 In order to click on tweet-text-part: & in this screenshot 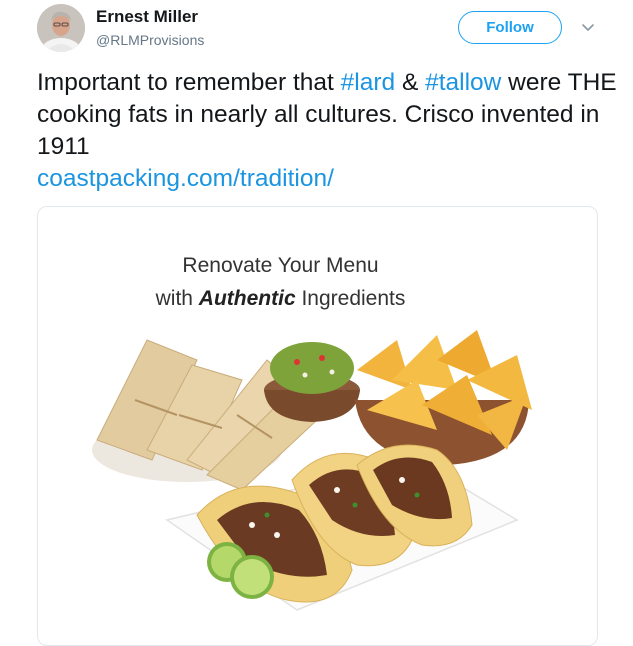, I will do `click(410, 82)`.